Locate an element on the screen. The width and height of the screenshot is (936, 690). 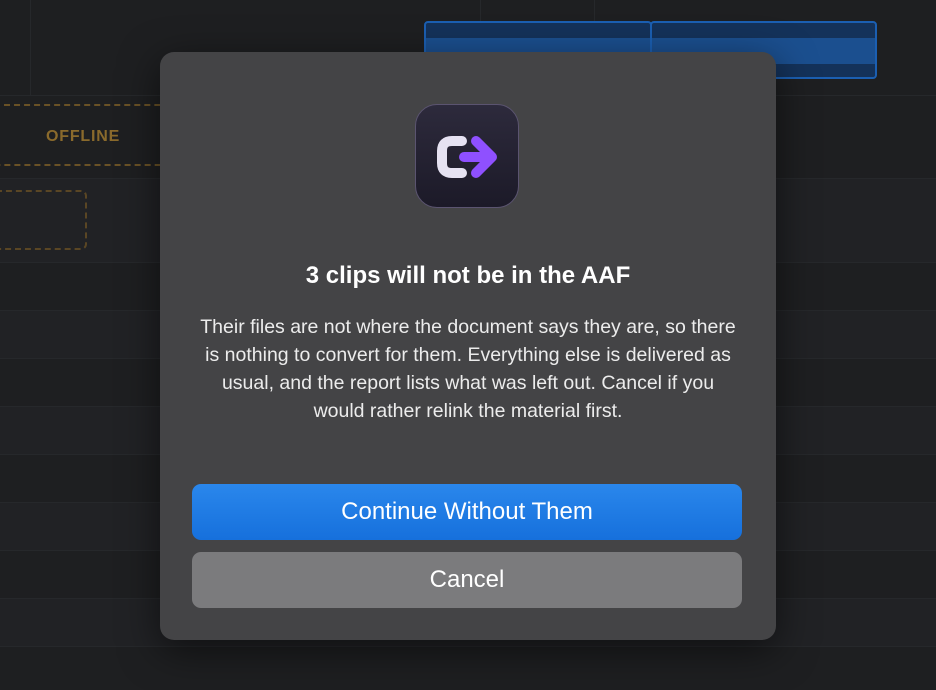
cancel-button: Cancel is located at coordinates (467, 580).